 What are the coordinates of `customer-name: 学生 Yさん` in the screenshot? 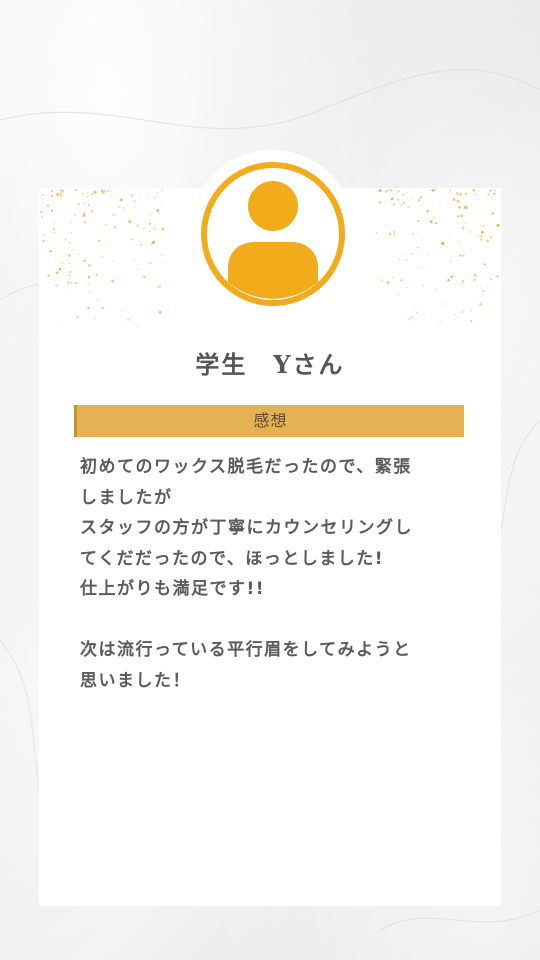 It's located at (270, 364).